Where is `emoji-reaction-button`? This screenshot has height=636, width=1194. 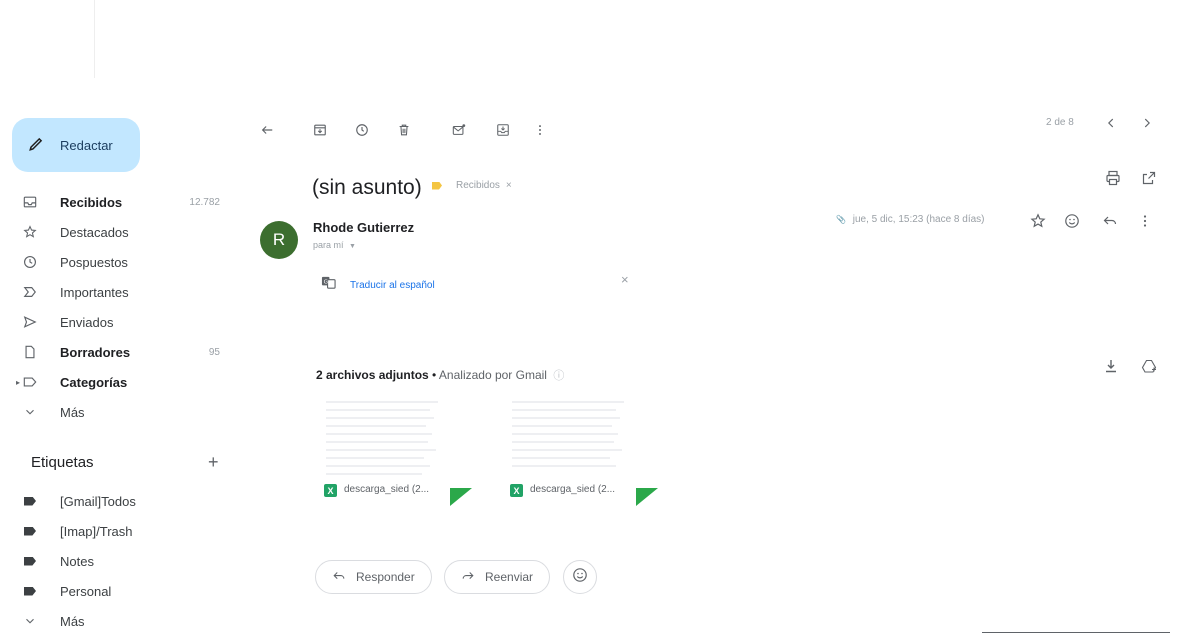 emoji-reaction-button is located at coordinates (580, 577).